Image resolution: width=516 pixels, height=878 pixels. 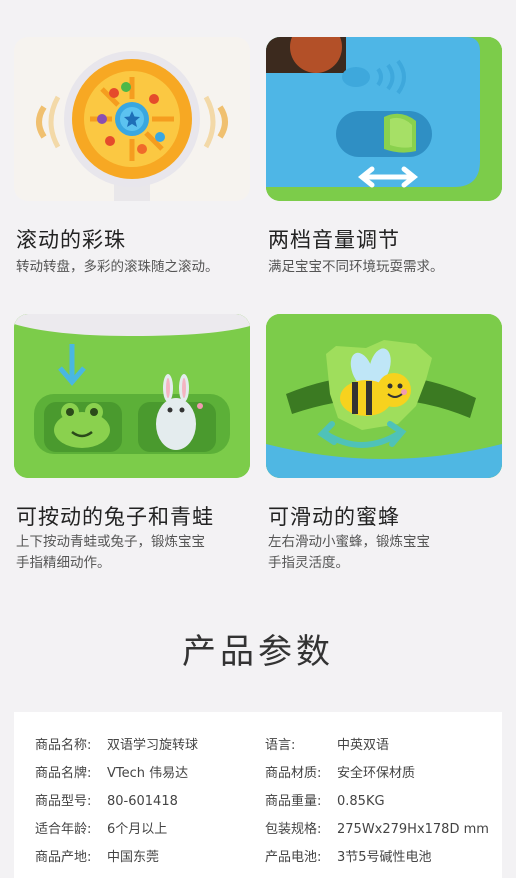 What do you see at coordinates (334, 517) in the screenshot?
I see `feature-title-sliding-bee: 可滑动的蜜蜂` at bounding box center [334, 517].